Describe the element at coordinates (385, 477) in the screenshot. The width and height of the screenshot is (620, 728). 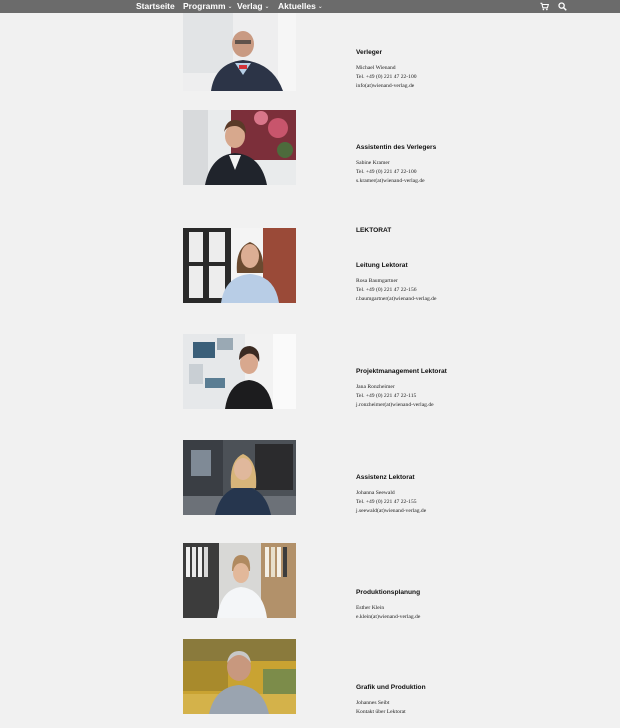
I see `role-title: Assistenz Lektorat` at that location.